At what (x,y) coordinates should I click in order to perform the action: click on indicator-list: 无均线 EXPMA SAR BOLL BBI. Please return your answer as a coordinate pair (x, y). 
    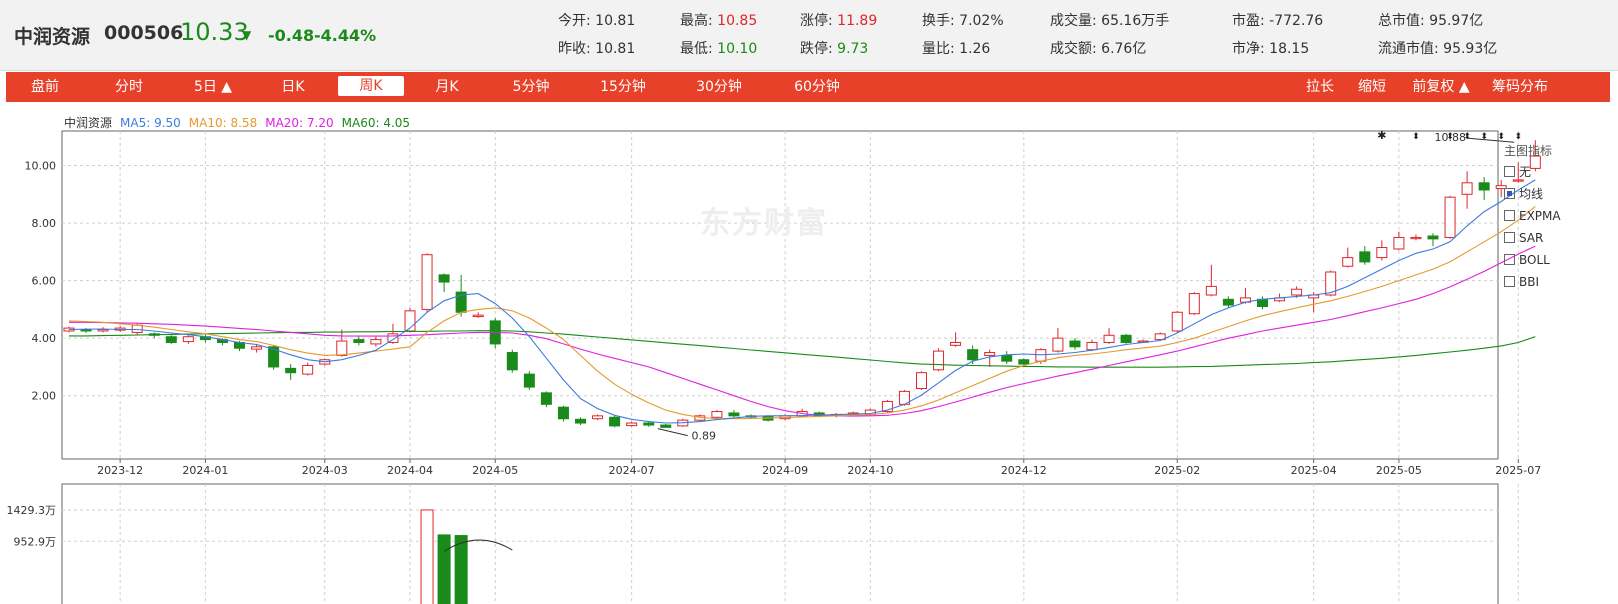
    Looking at the image, I should click on (1559, 227).